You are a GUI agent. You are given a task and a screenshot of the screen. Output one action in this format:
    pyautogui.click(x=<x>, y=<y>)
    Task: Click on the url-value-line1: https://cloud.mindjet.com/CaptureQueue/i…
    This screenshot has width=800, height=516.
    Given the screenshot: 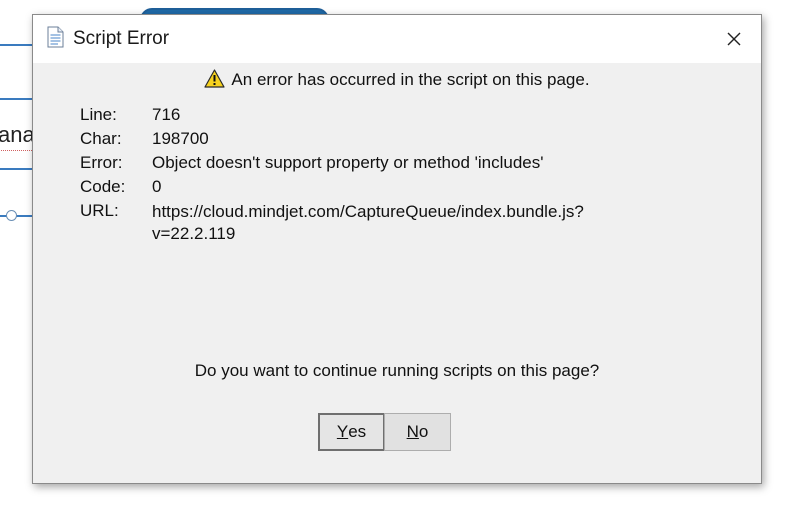 What is the action you would take?
    pyautogui.click(x=368, y=211)
    